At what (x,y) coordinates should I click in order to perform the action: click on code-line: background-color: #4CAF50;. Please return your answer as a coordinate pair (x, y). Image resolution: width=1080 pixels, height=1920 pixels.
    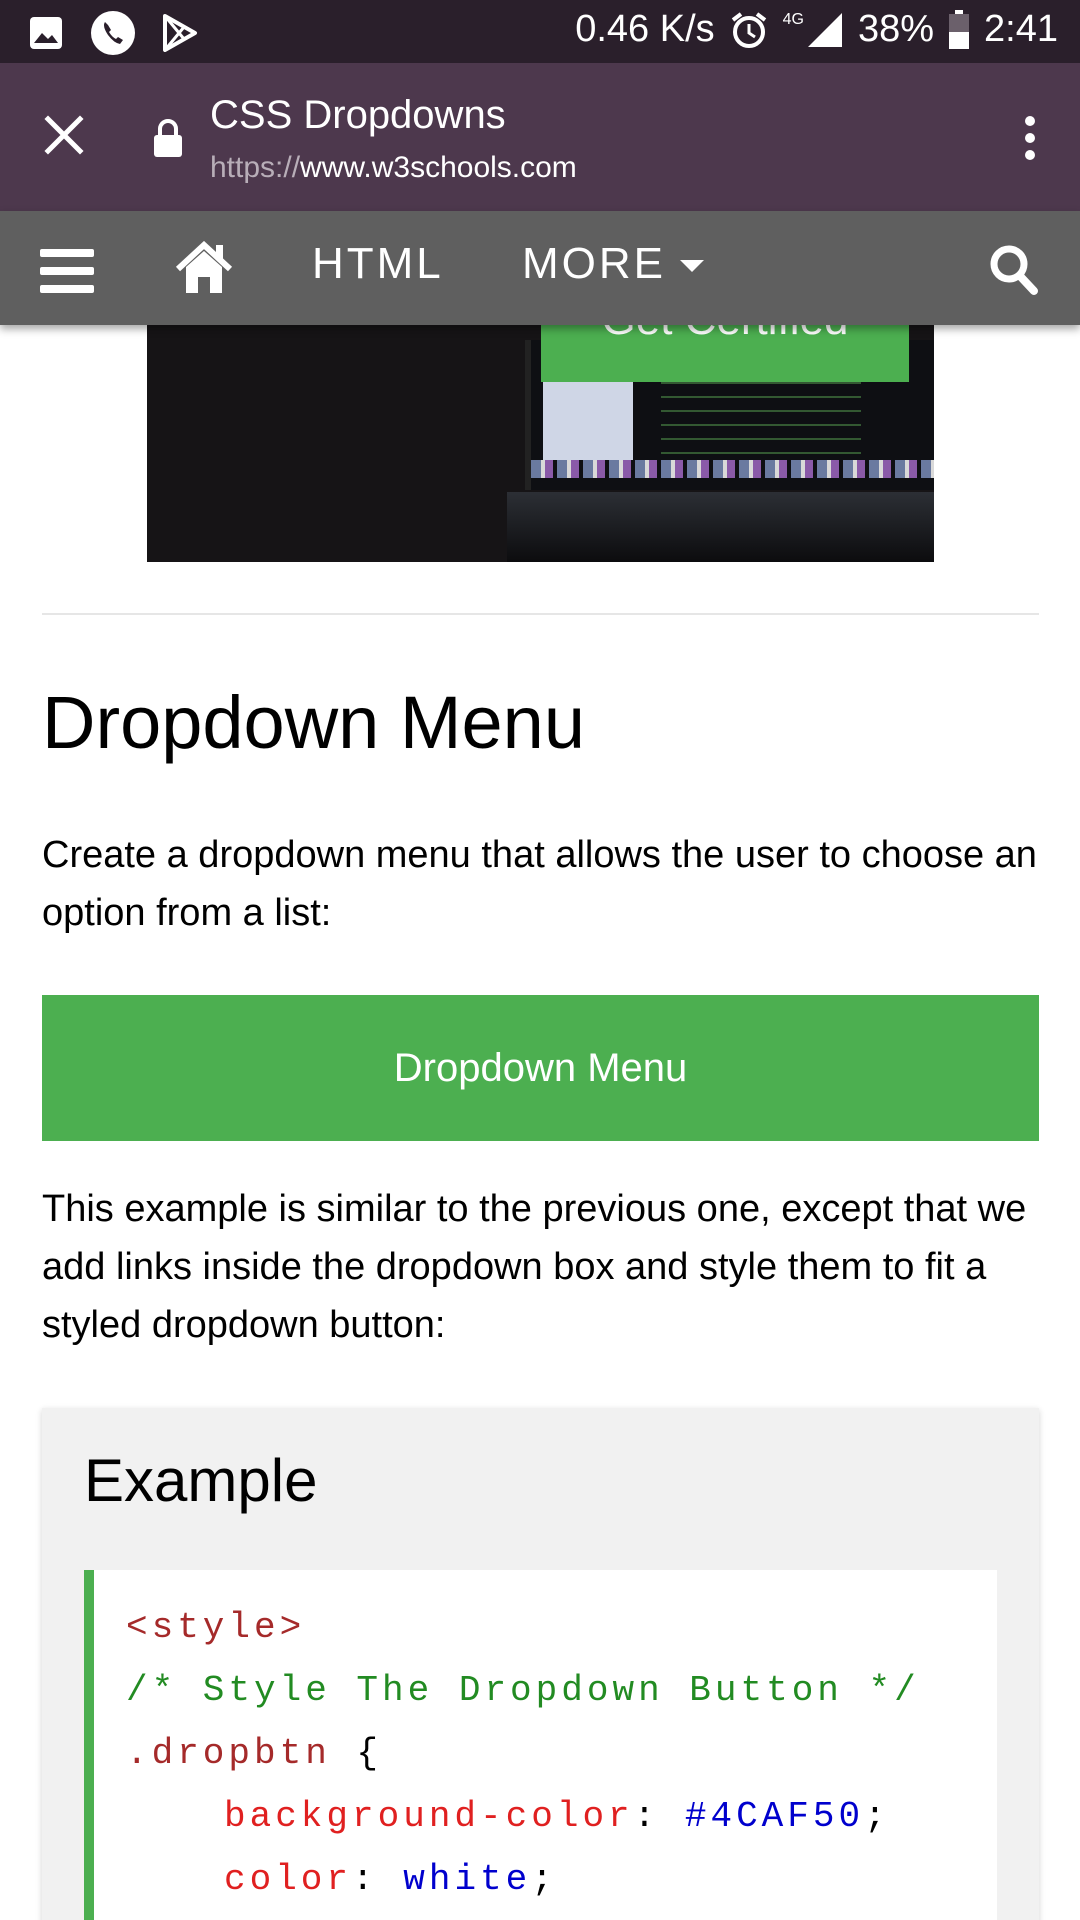
    Looking at the image, I should click on (557, 1816).